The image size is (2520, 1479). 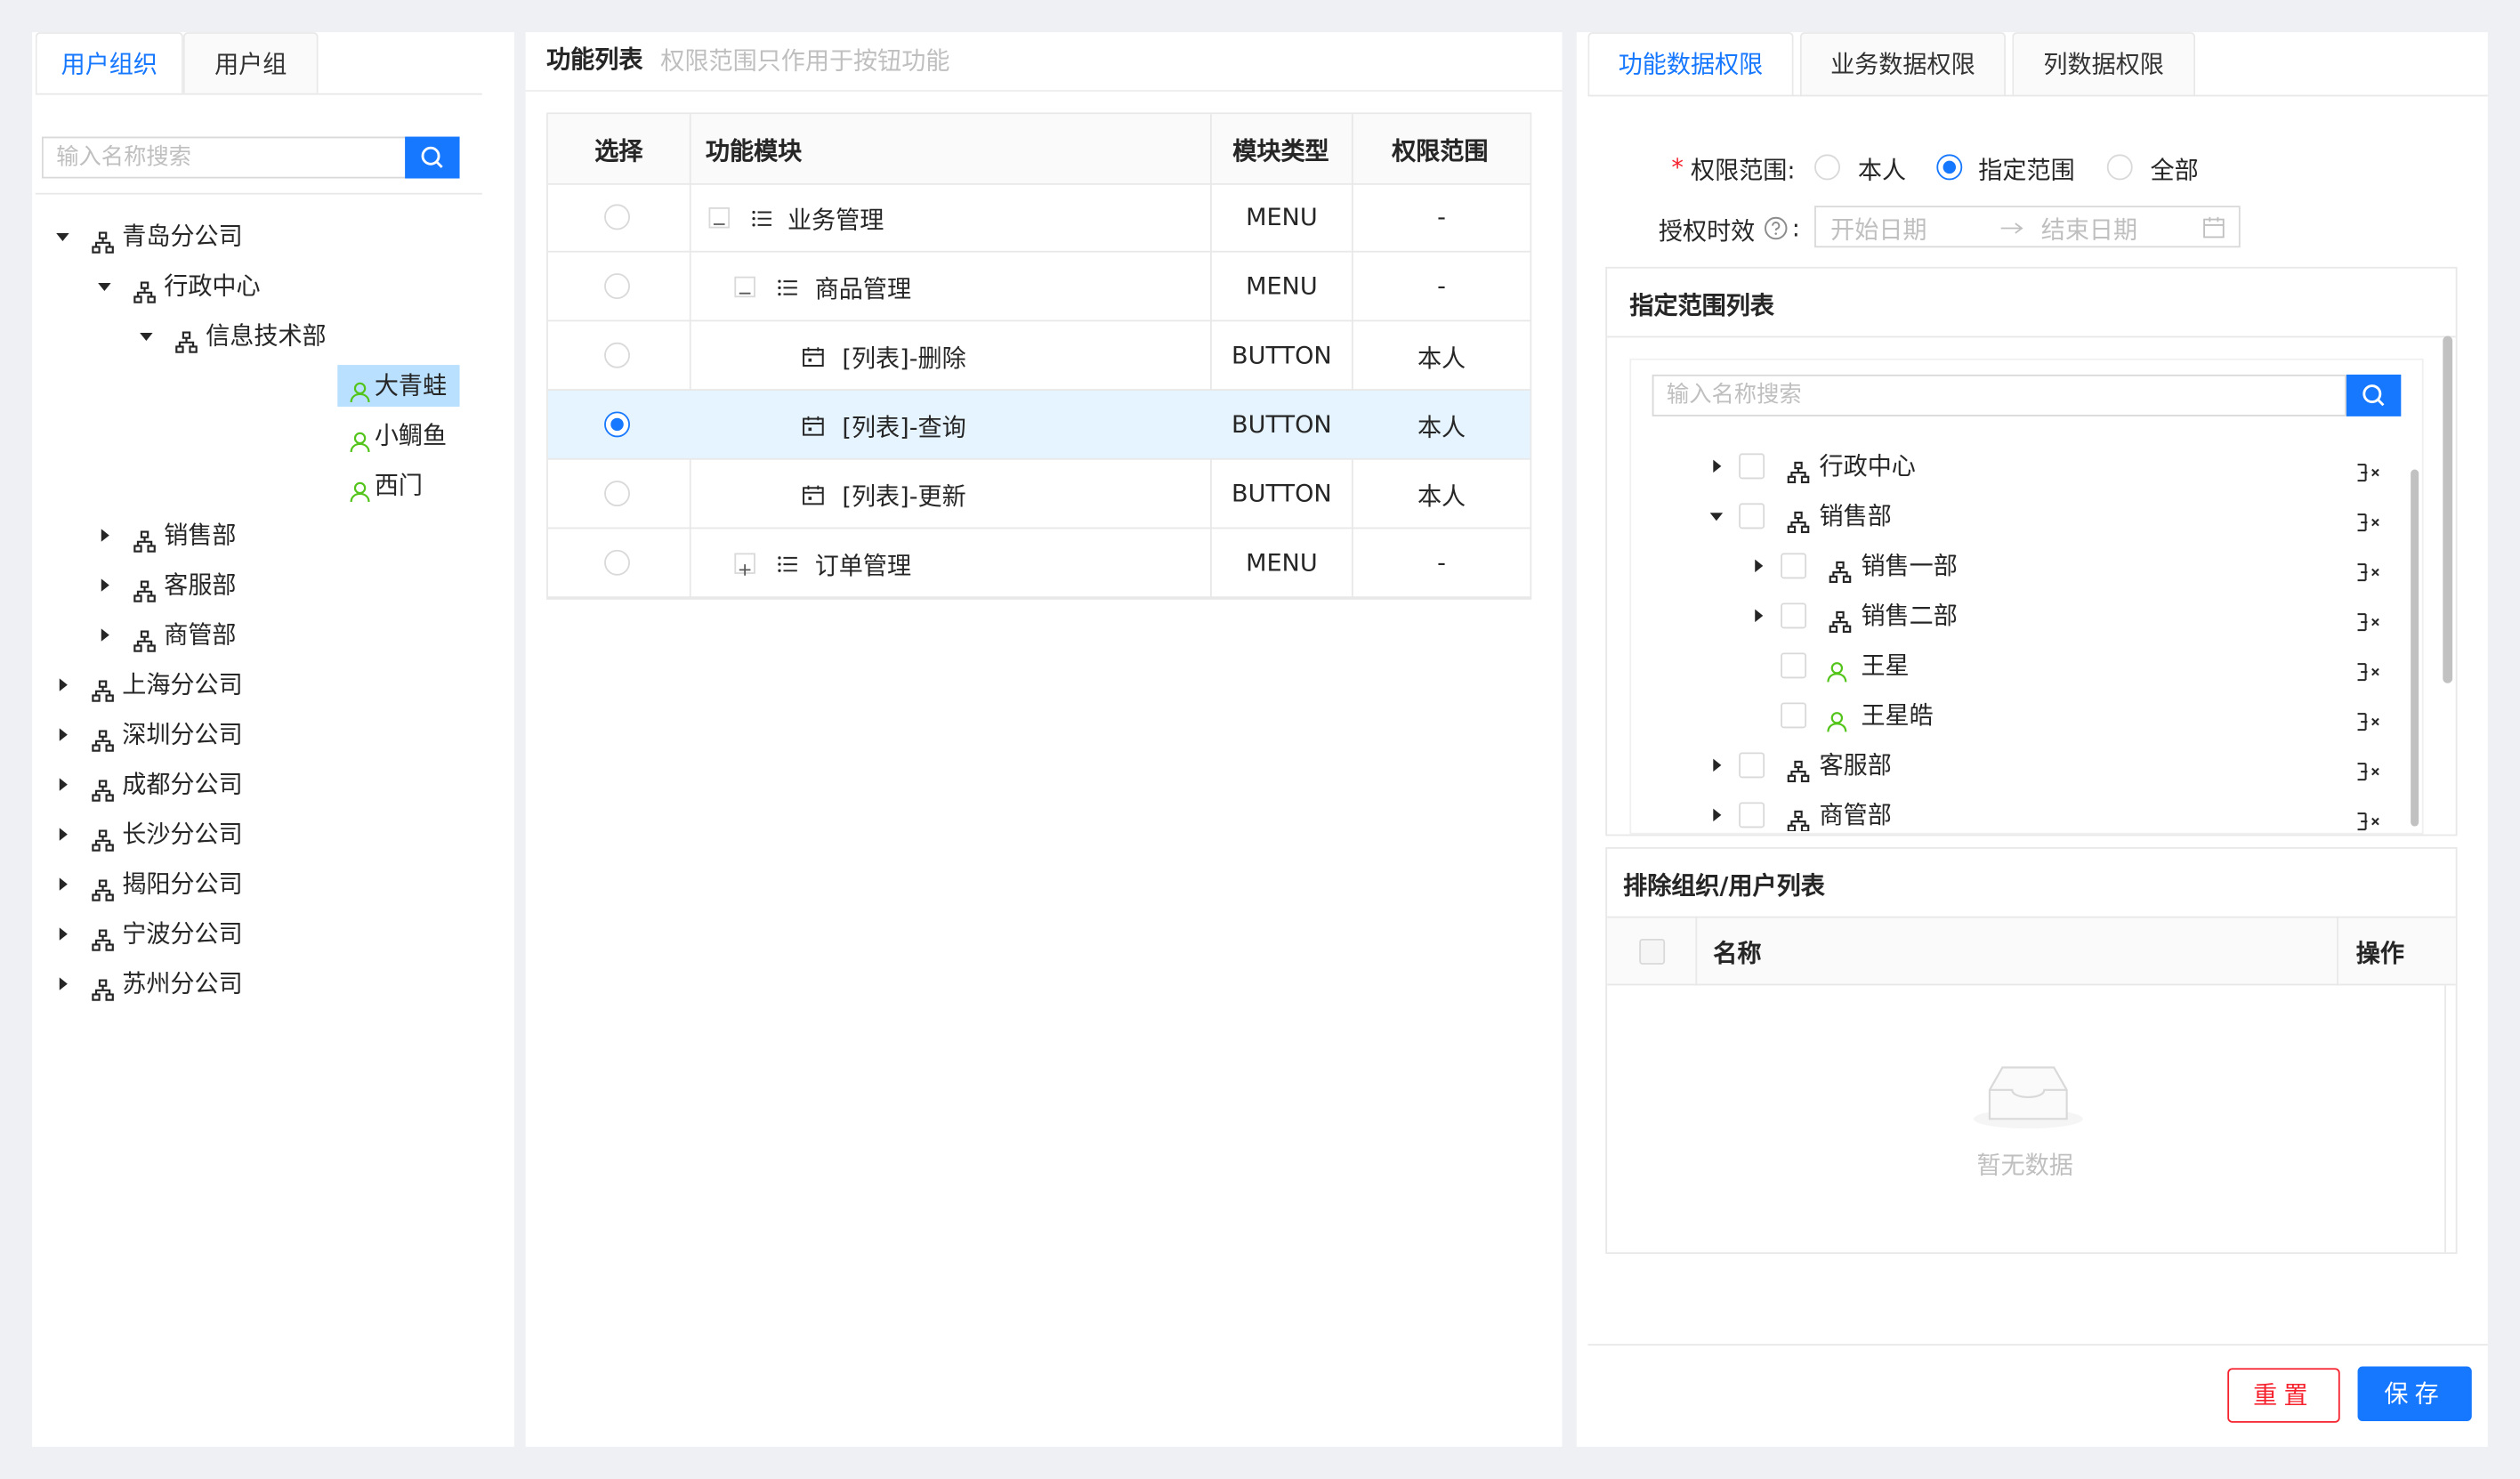 What do you see at coordinates (250, 62) in the screenshot?
I see `tab-user-group: 用户组` at bounding box center [250, 62].